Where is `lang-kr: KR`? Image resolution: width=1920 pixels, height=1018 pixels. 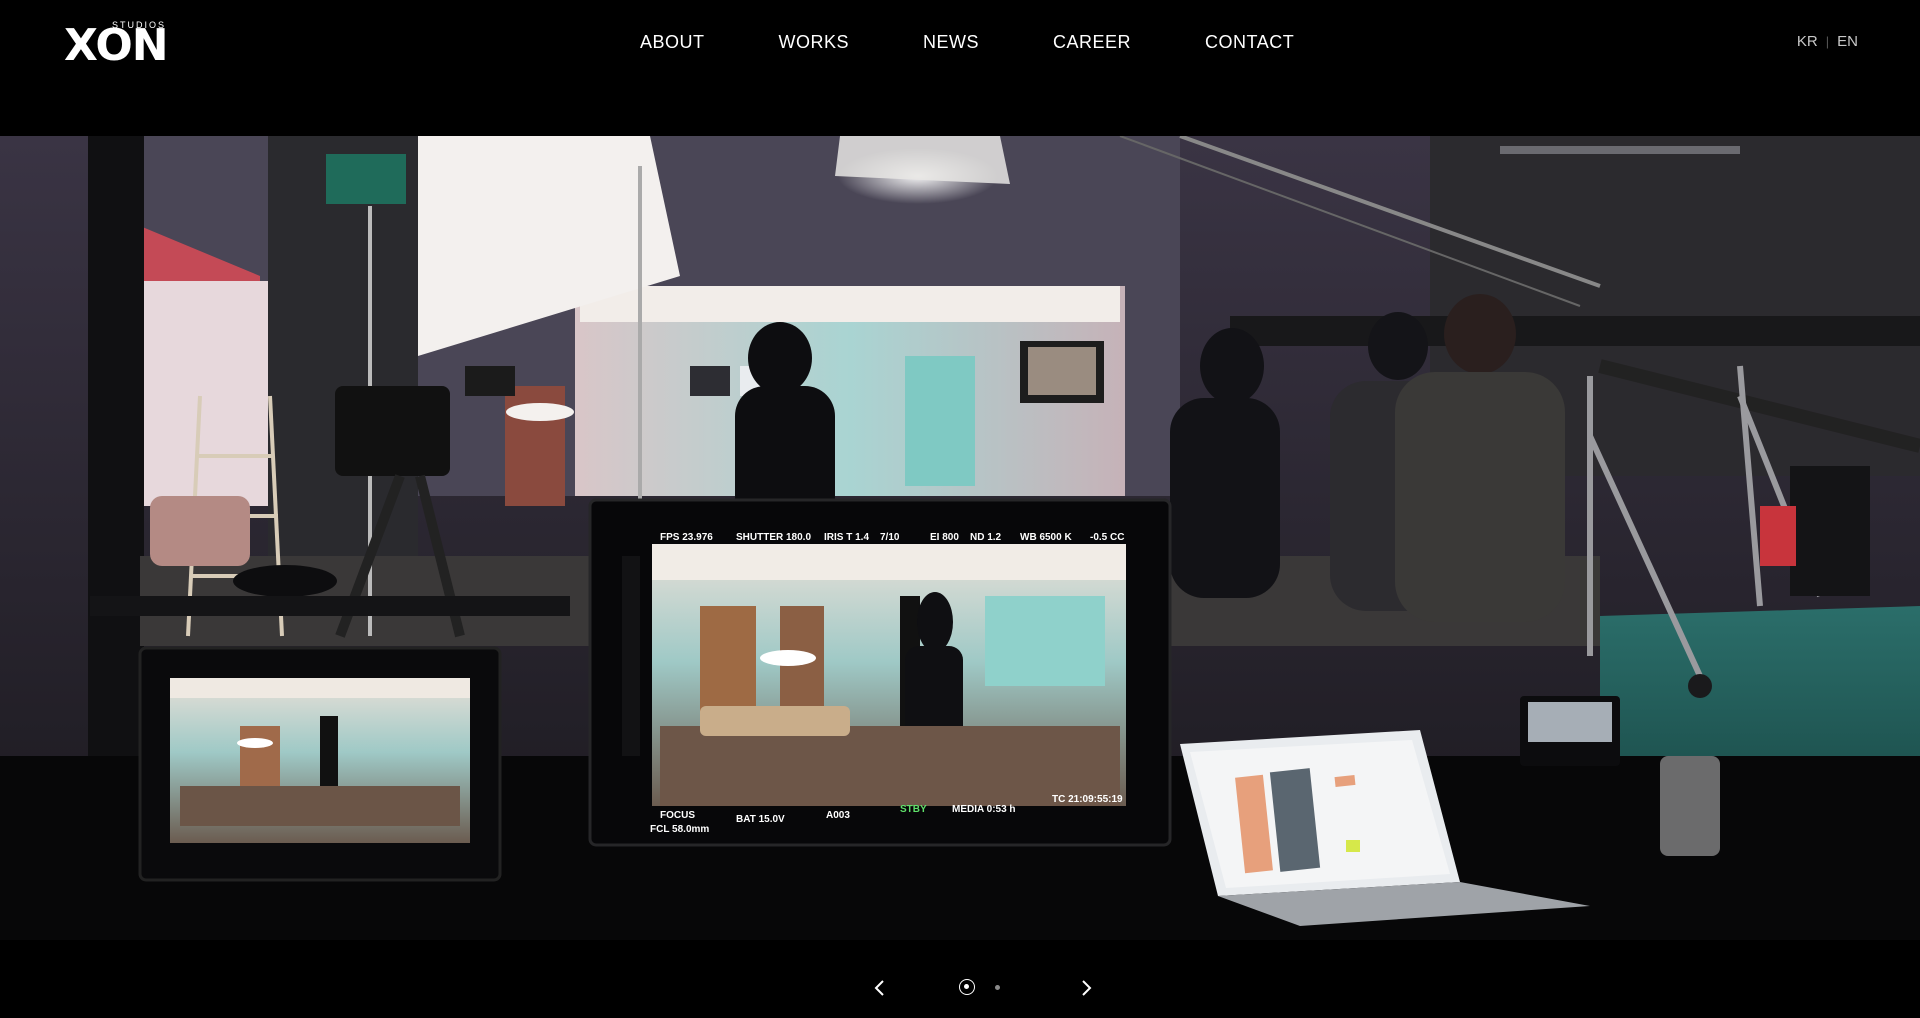 lang-kr: KR is located at coordinates (1807, 41).